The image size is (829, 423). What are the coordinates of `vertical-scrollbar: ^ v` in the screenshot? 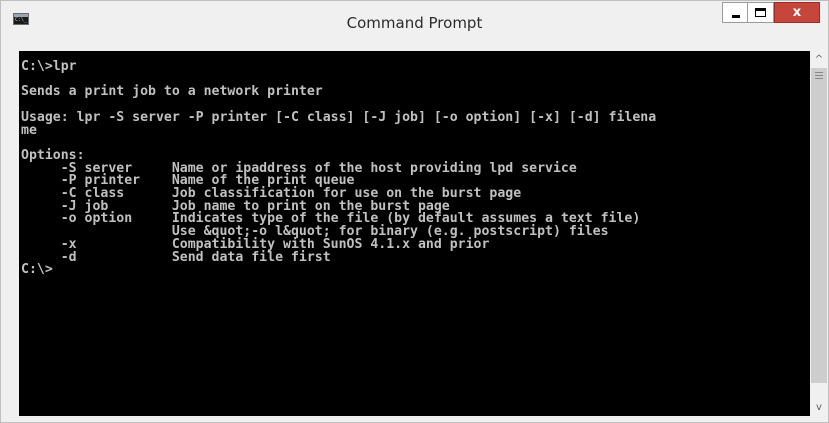 It's located at (819, 233).